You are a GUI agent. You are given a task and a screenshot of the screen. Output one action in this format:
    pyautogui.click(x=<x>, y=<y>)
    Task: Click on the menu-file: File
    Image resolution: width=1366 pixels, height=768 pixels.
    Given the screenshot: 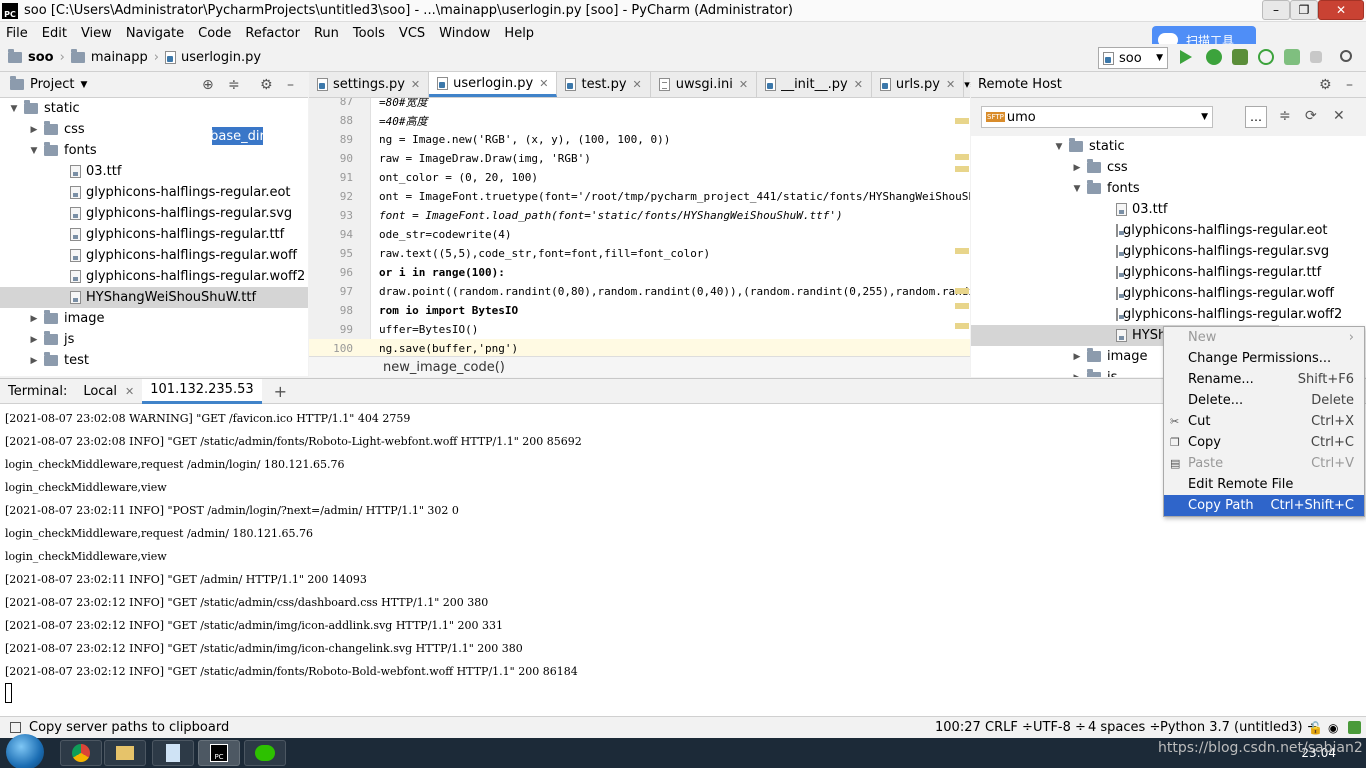 What is the action you would take?
    pyautogui.click(x=17, y=33)
    